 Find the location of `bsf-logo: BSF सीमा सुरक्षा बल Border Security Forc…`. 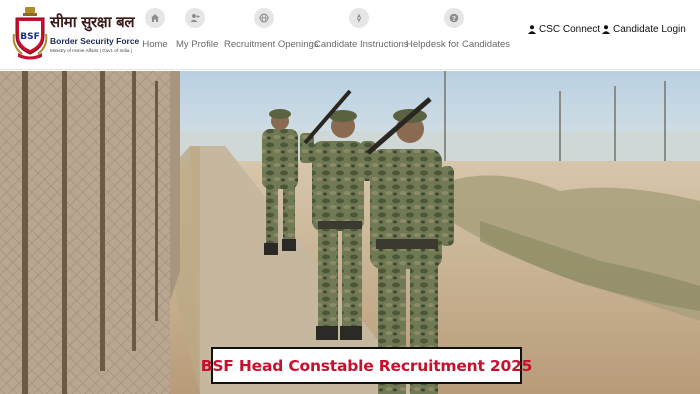

bsf-logo: BSF सीमा सुरक्षा बल Border Security Forc… is located at coordinates (74, 34).